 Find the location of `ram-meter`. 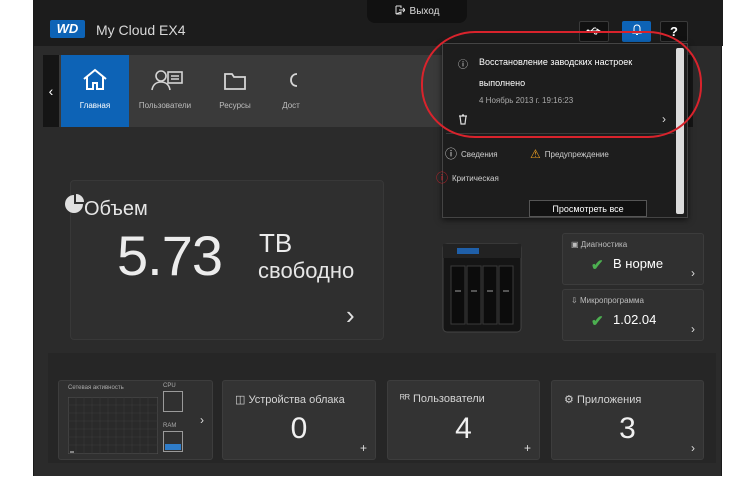

ram-meter is located at coordinates (173, 441).